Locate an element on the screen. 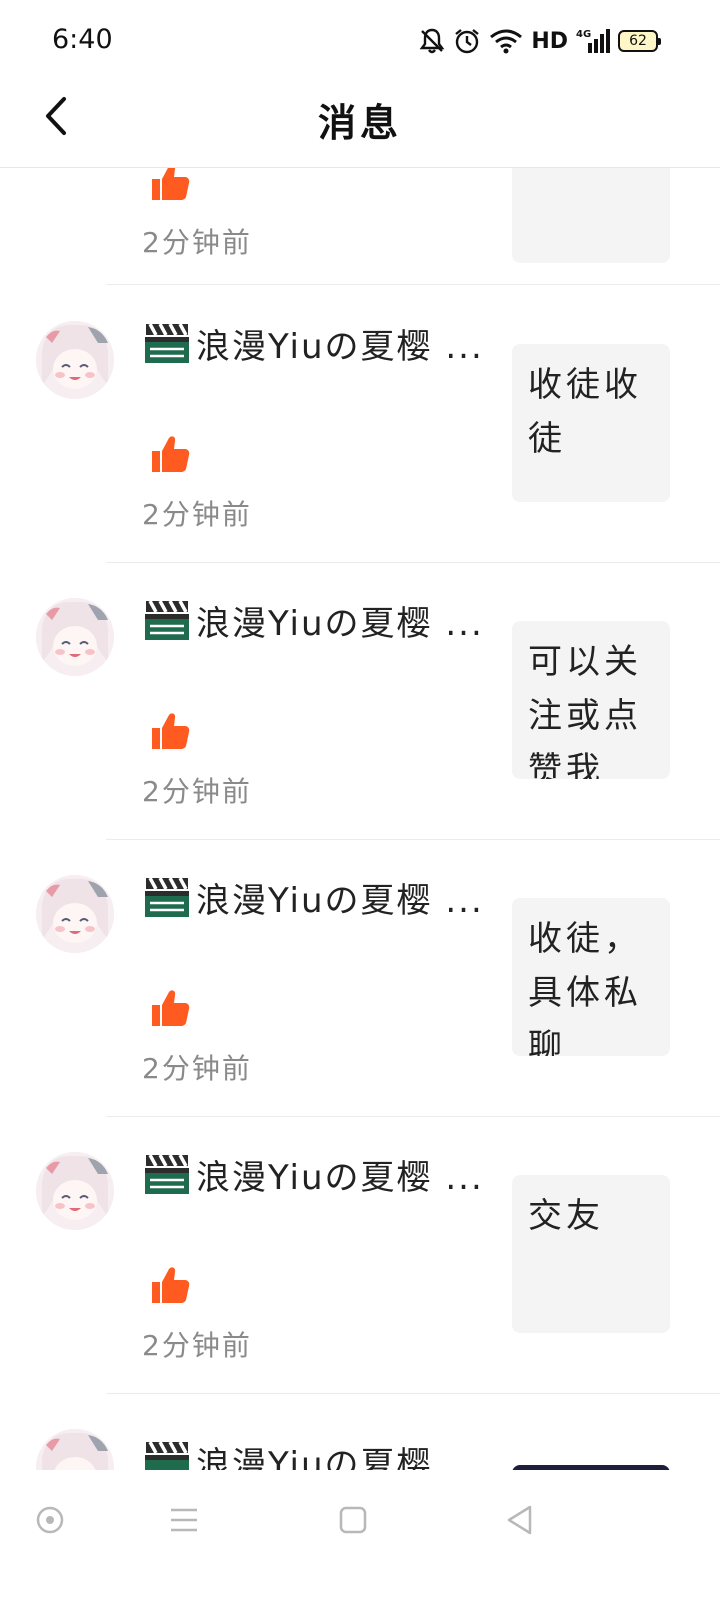  content-preview is located at coordinates (591, 215).